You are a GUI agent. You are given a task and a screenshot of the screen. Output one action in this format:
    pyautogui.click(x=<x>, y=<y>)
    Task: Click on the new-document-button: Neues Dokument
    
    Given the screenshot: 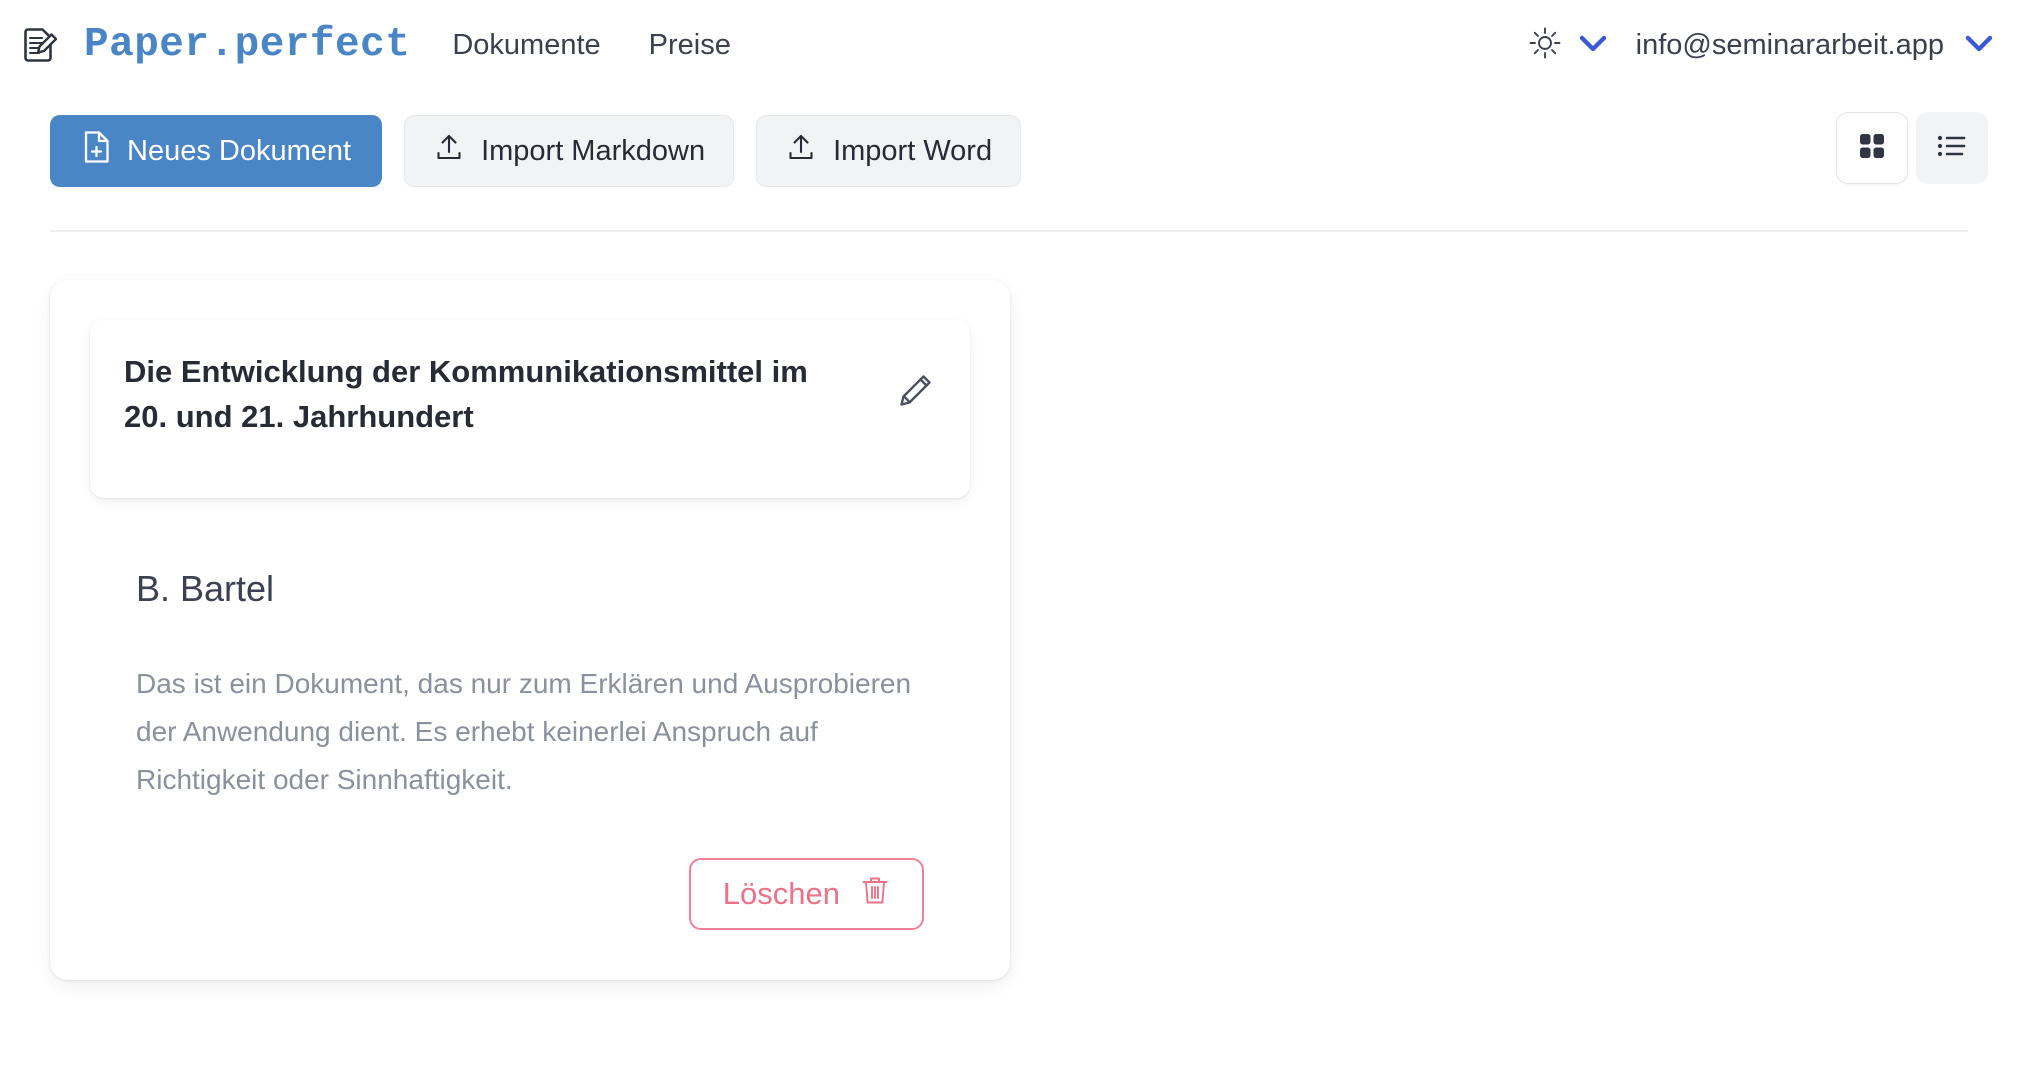 What is the action you would take?
    pyautogui.click(x=216, y=151)
    